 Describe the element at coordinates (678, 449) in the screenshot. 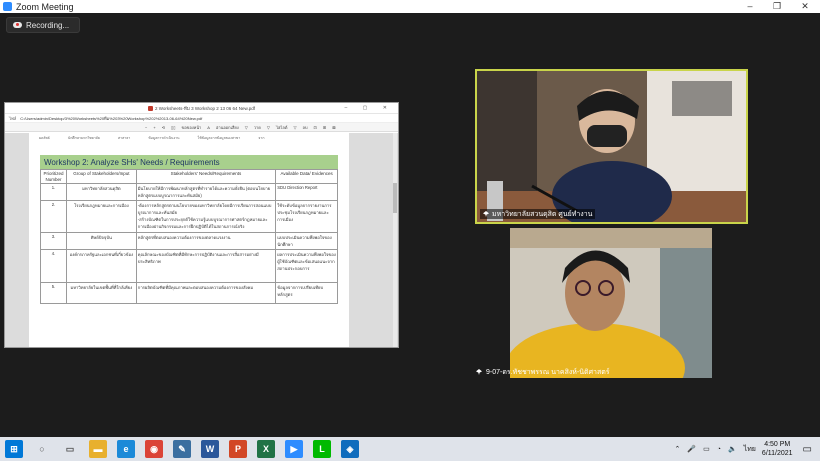

I see `chevron-up-icon: ⌃` at that location.